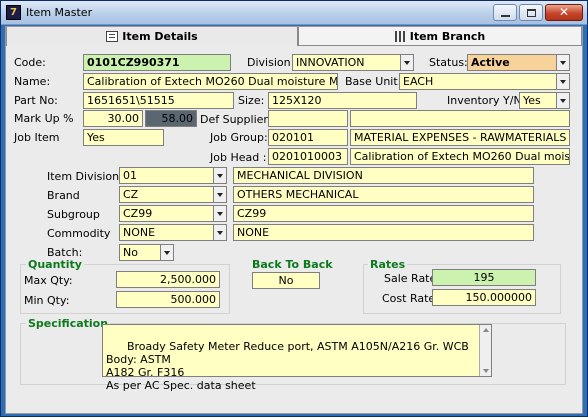  What do you see at coordinates (167, 252) in the screenshot?
I see `batch-chevron-down-icon` at bounding box center [167, 252].